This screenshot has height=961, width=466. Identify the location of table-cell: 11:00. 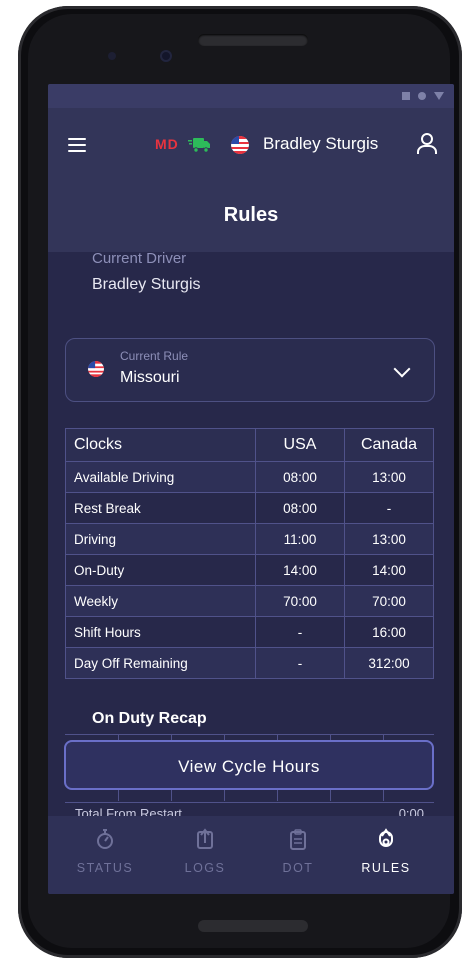
(300, 539).